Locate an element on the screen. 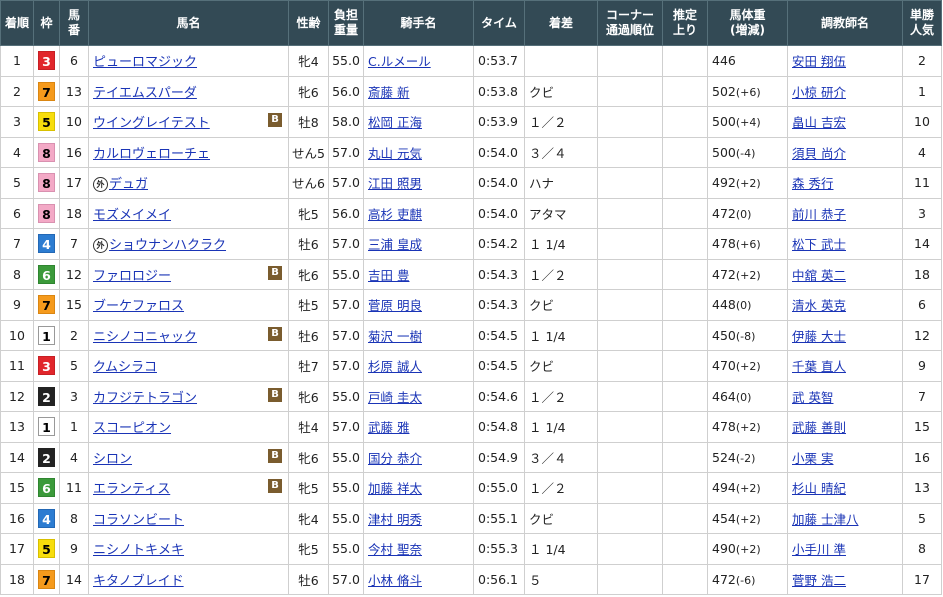 Image resolution: width=943 pixels, height=597 pixels. body-weight-value: 490 is located at coordinates (724, 549).